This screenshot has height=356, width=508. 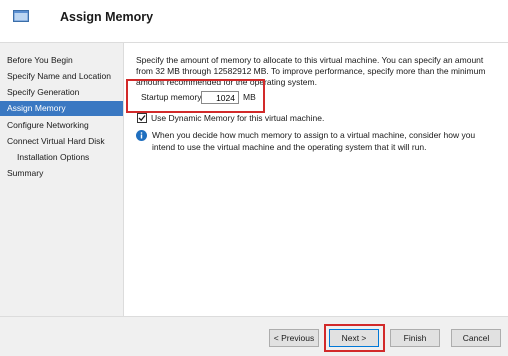 What do you see at coordinates (249, 97) in the screenshot?
I see `startup-memory-unit: MB` at bounding box center [249, 97].